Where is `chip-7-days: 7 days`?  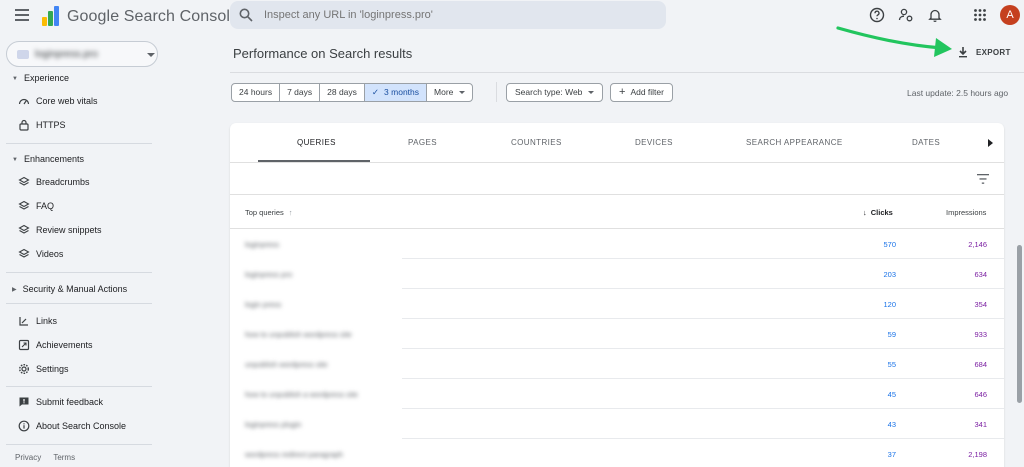
chip-7-days: 7 days is located at coordinates (300, 92).